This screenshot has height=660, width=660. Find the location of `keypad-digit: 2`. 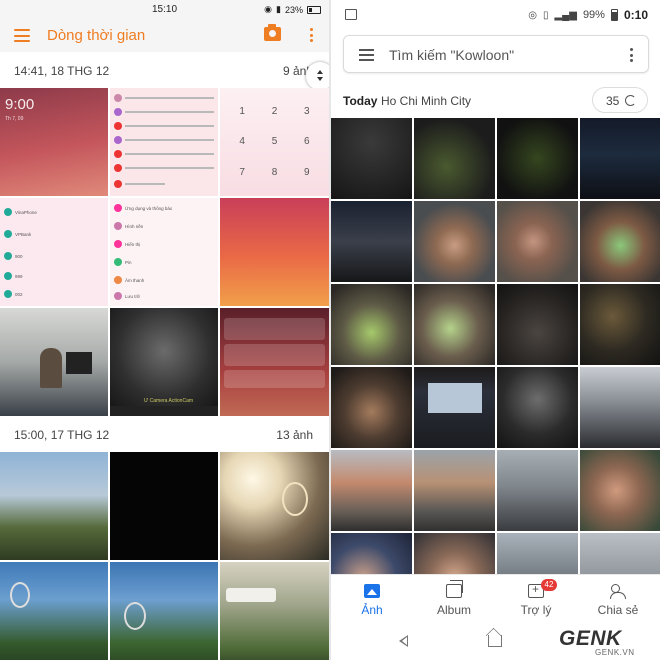

keypad-digit: 2 is located at coordinates (274, 111).